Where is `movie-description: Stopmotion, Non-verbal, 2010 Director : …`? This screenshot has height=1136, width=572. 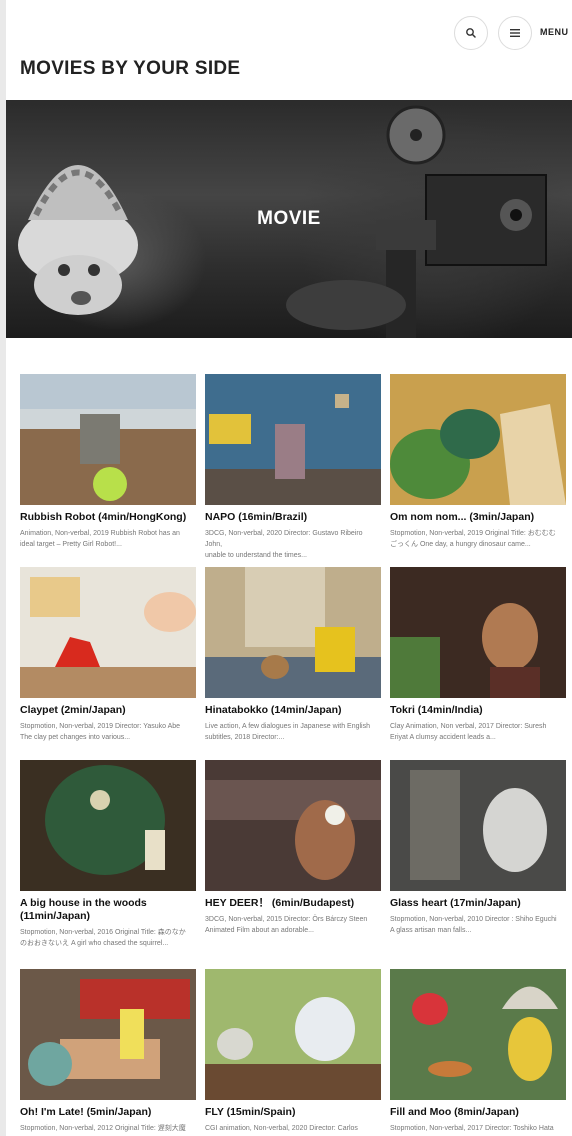
movie-description: Stopmotion, Non-verbal, 2010 Director : … is located at coordinates (473, 925).